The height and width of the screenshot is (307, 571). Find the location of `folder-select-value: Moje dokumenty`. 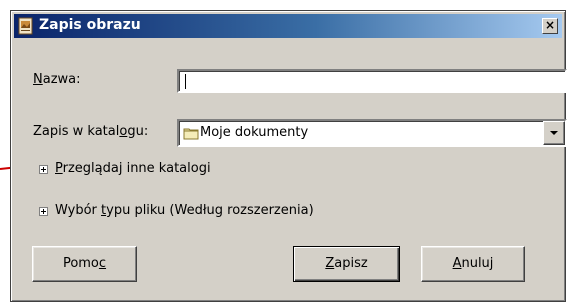

folder-select-value: Moje dokumenty is located at coordinates (254, 132).